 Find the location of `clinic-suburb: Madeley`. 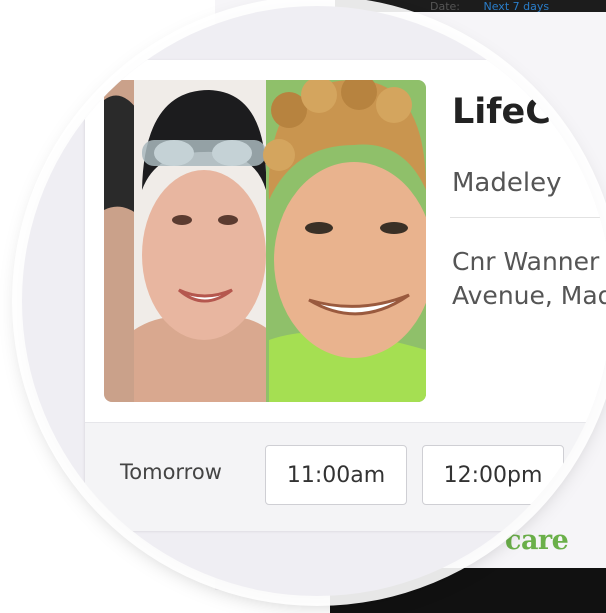

clinic-suburb: Madeley is located at coordinates (507, 183).